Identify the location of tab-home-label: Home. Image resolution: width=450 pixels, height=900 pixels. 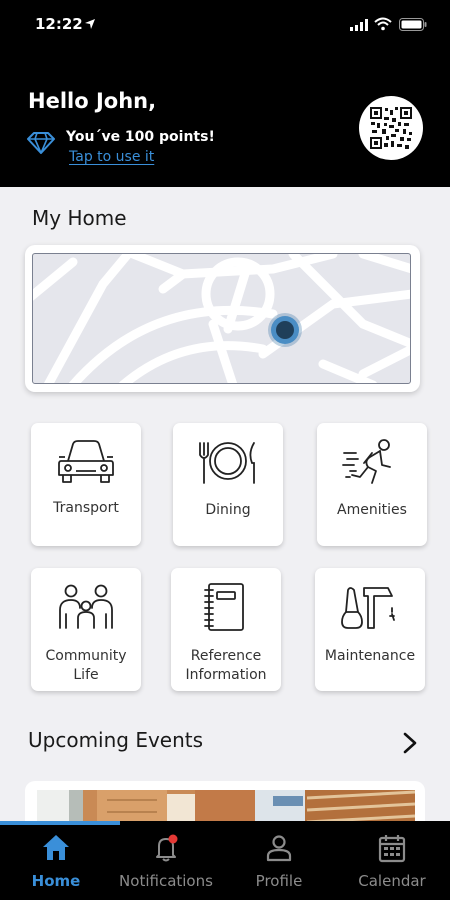
(56, 881).